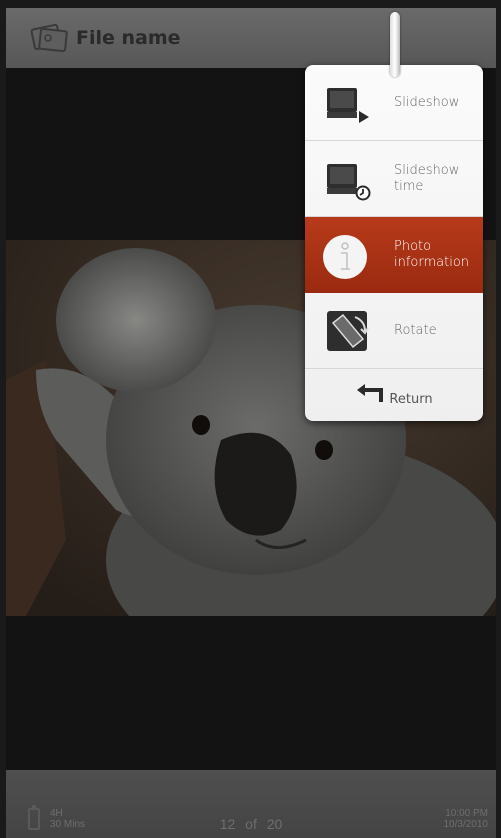 The image size is (501, 838). What do you see at coordinates (50, 38) in the screenshot?
I see `photo-album-icon` at bounding box center [50, 38].